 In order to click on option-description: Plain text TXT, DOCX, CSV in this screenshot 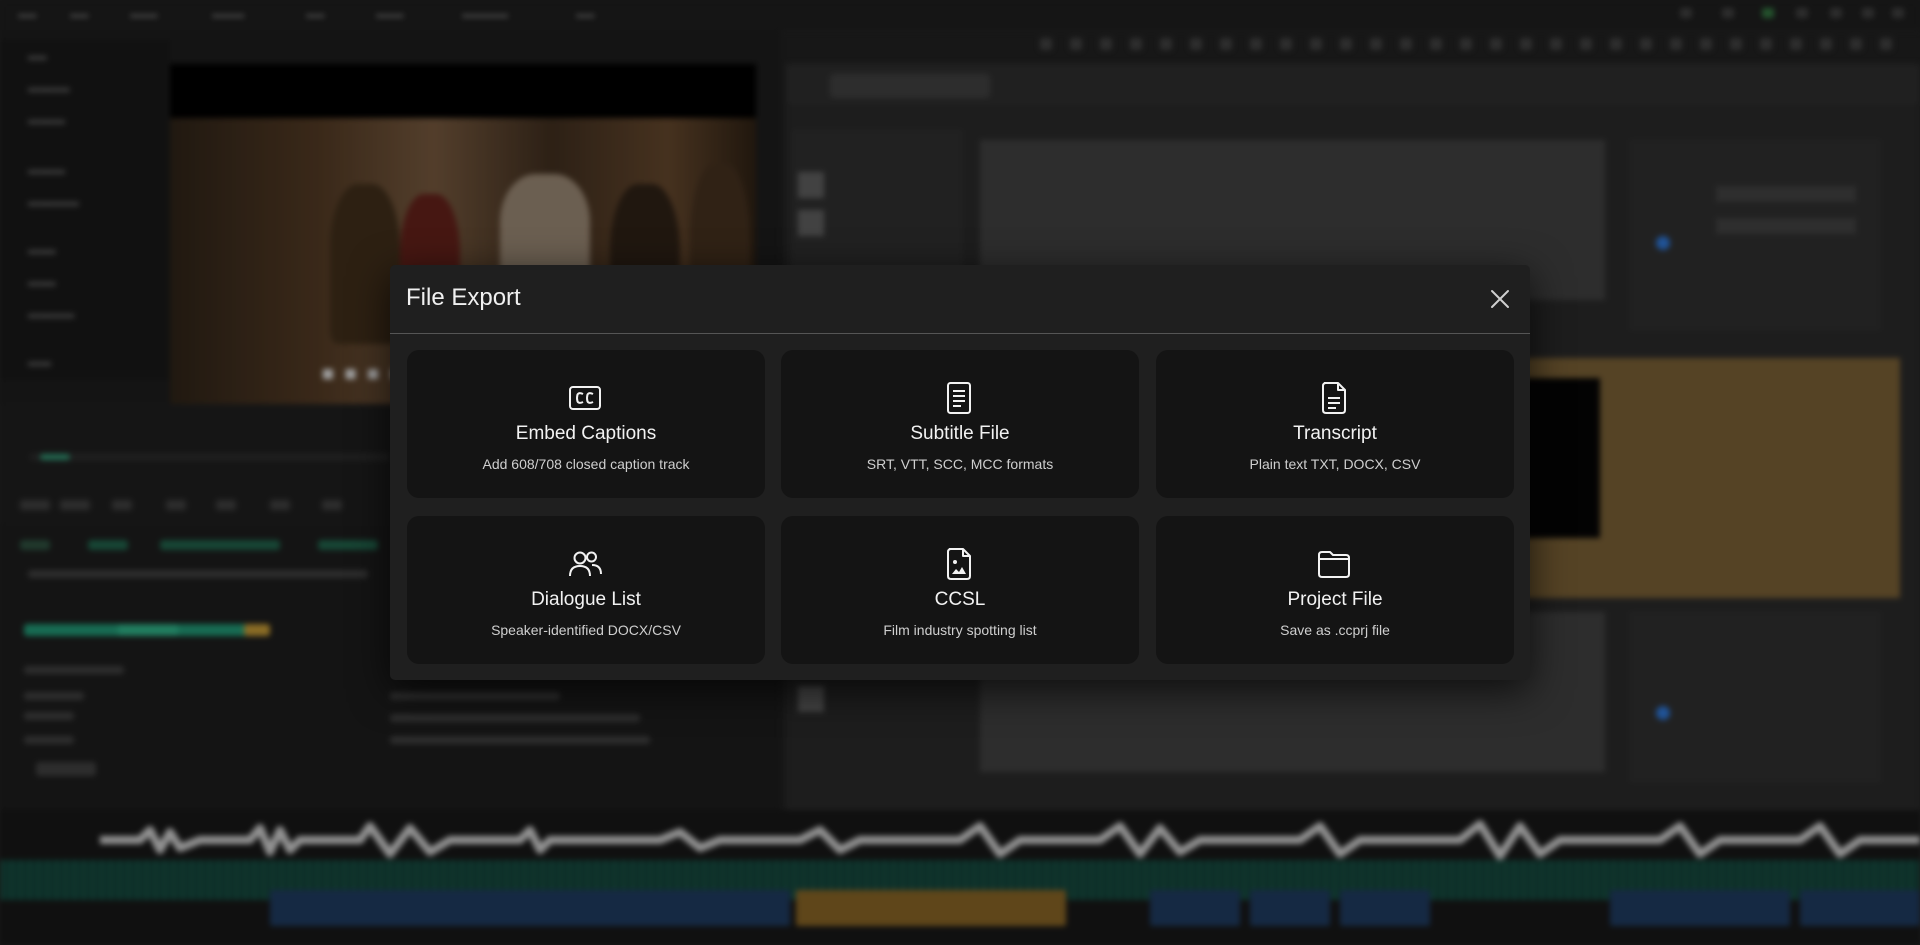, I will do `click(1335, 464)`.